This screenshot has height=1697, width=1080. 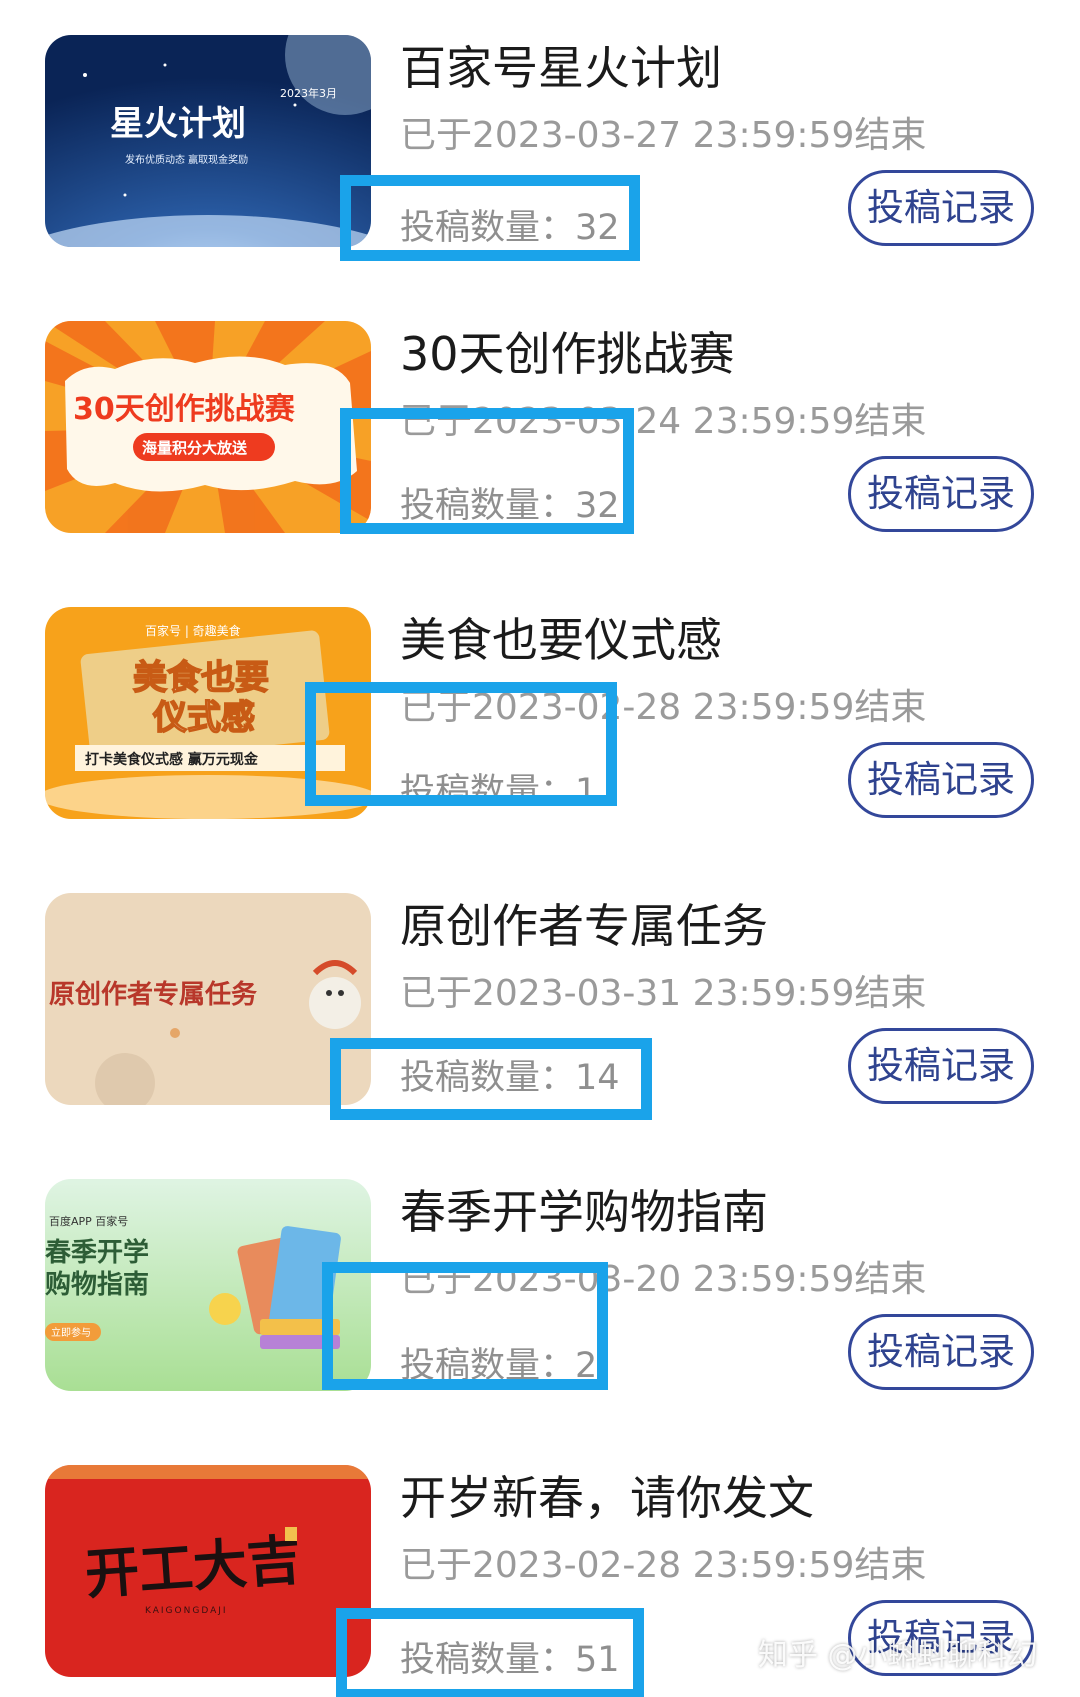 What do you see at coordinates (184, 409) in the screenshot?
I see `svg-text: 30天创作挑战赛` at bounding box center [184, 409].